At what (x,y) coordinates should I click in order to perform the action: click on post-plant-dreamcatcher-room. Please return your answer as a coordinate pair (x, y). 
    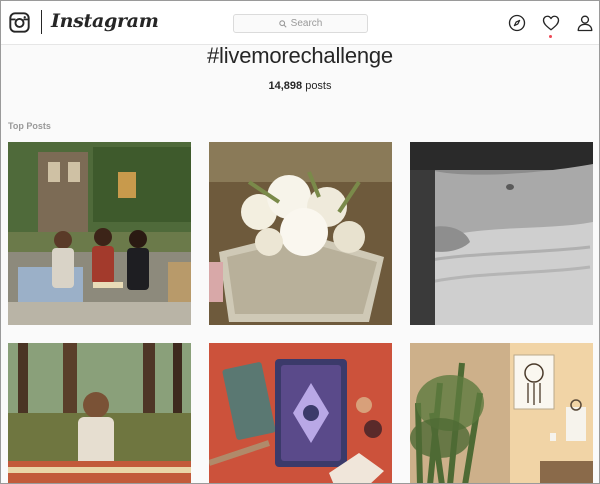
    Looking at the image, I should click on (501, 413).